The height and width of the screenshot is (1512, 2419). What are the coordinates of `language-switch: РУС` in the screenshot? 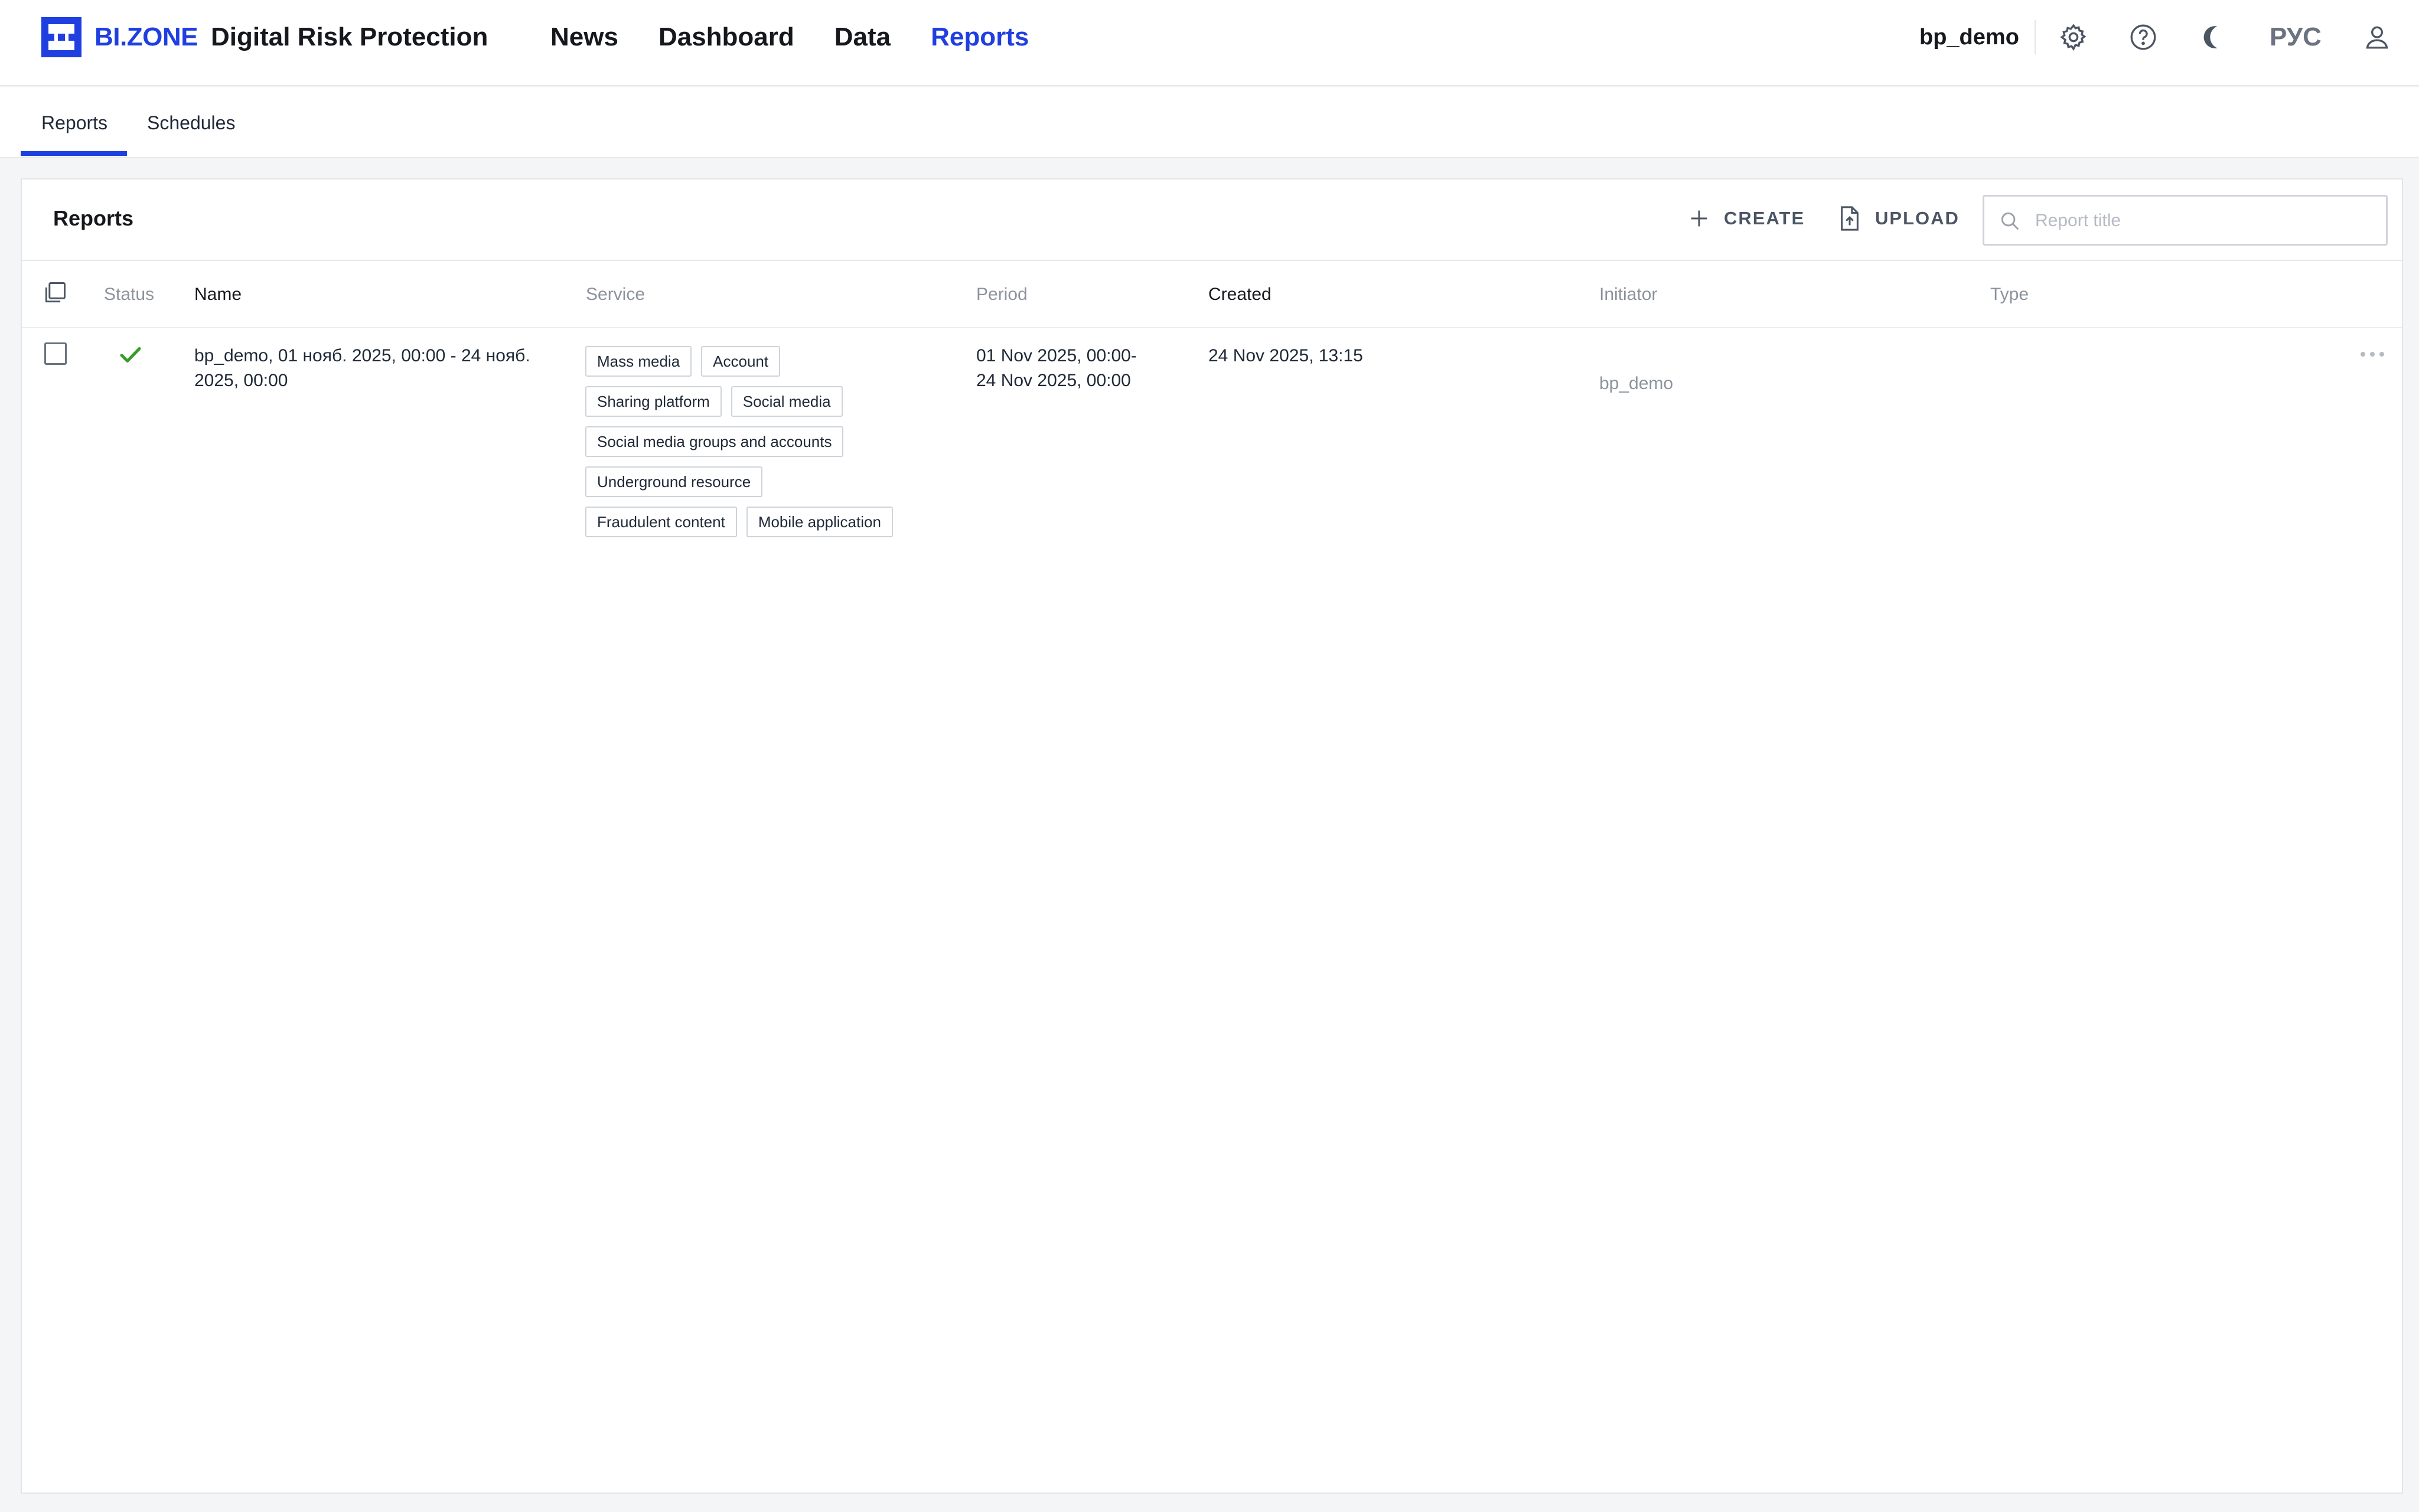 It's located at (2296, 37).